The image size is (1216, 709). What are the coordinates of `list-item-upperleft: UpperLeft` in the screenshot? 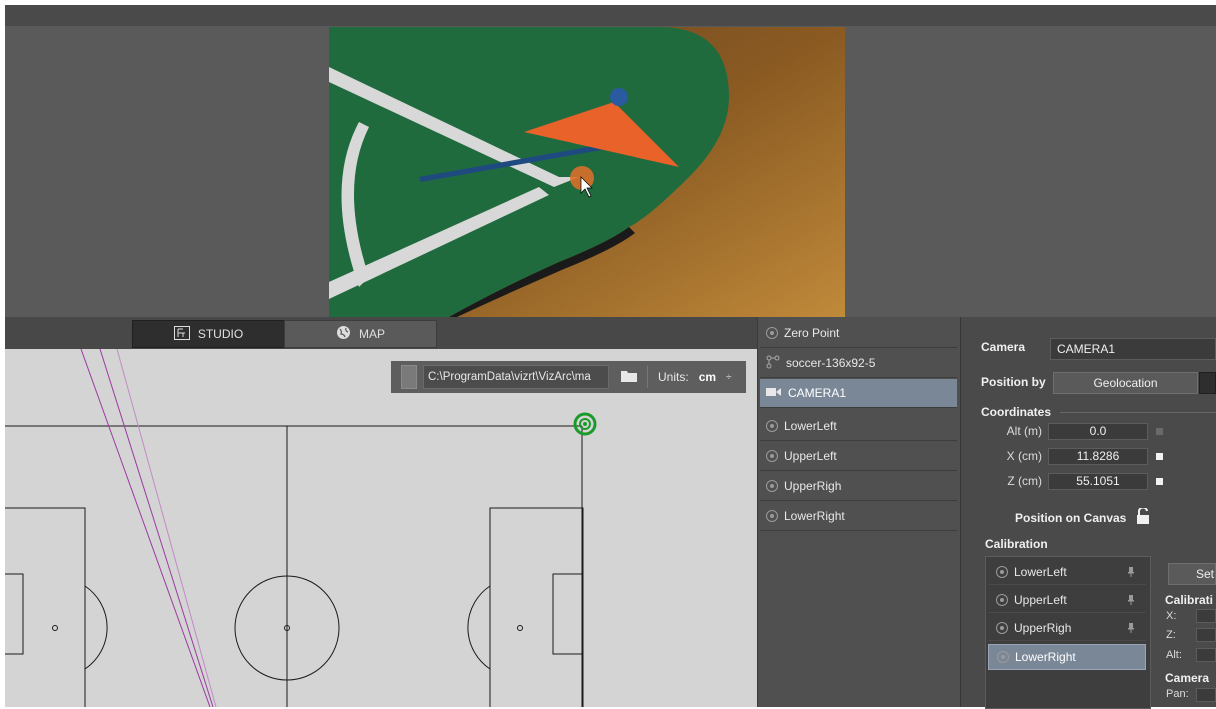 It's located at (858, 456).